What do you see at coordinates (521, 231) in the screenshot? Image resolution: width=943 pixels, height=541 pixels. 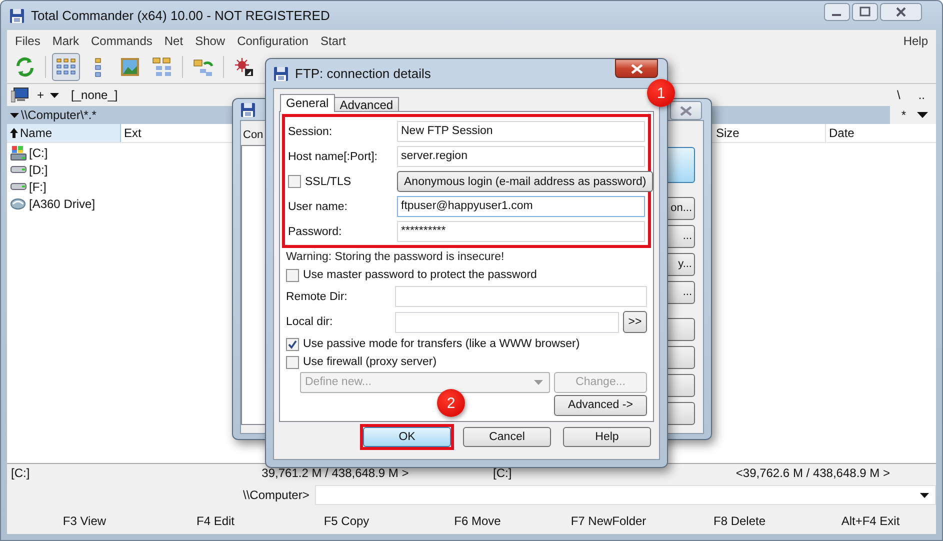 I see `input-field: **********` at bounding box center [521, 231].